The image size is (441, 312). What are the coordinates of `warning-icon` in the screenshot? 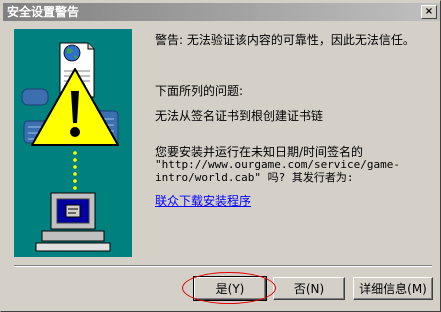 It's located at (75, 107).